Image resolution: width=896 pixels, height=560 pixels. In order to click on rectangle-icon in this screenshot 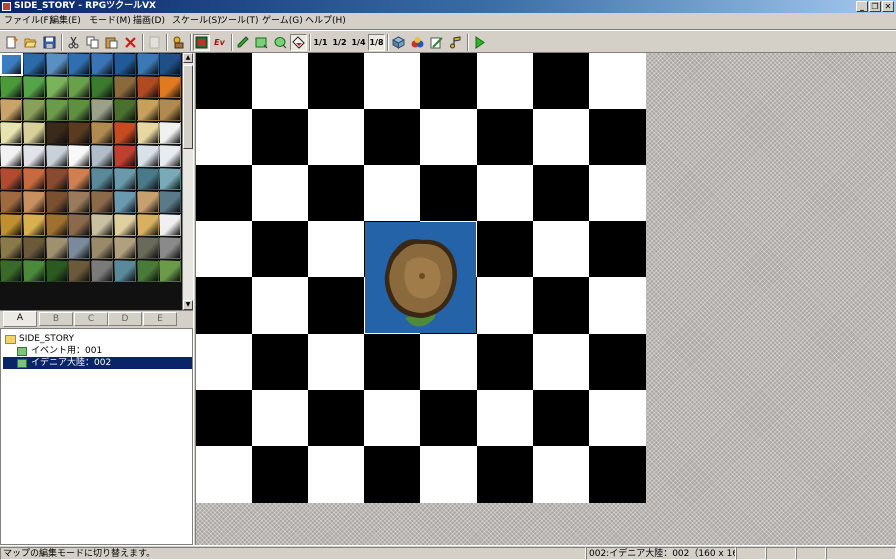, I will do `click(261, 42)`.